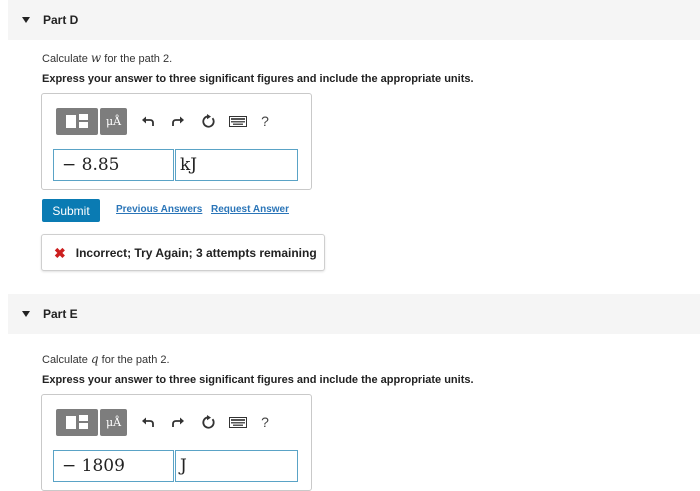  I want to click on part-d-unit-input: kJ, so click(236, 165).